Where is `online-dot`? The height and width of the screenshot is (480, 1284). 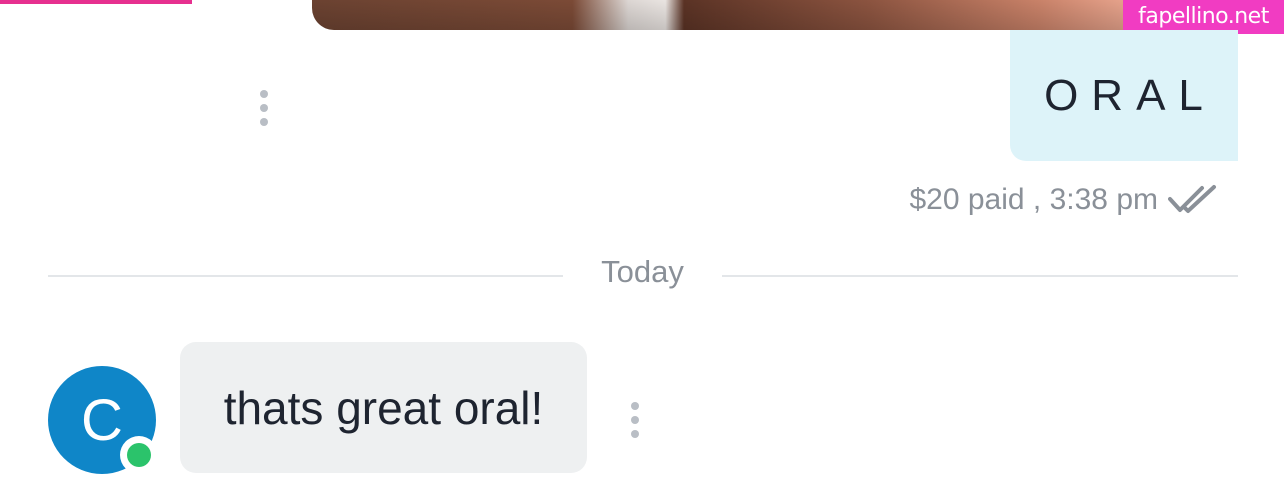
online-dot is located at coordinates (139, 455).